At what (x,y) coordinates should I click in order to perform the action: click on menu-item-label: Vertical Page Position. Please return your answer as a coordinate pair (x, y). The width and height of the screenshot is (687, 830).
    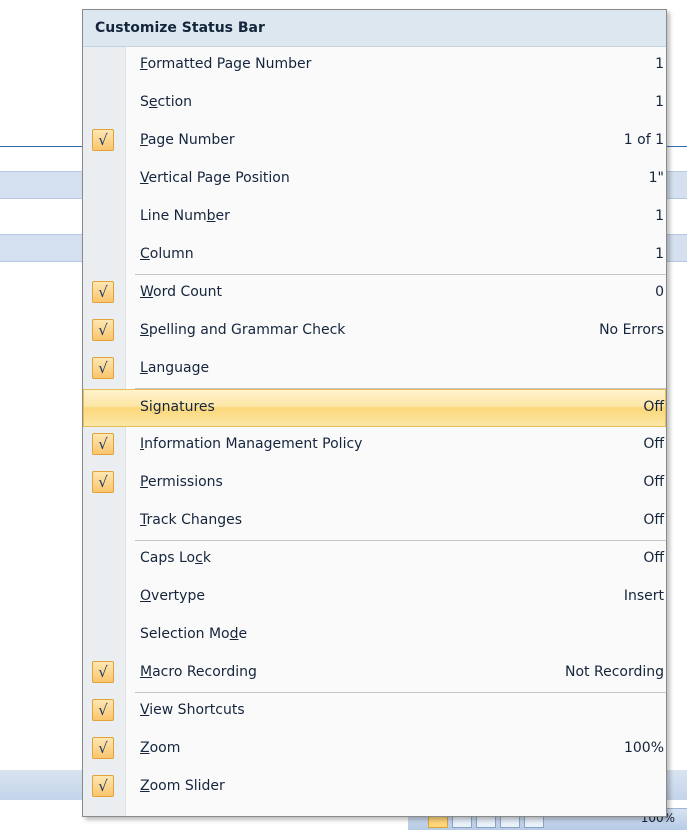
    Looking at the image, I should click on (215, 178).